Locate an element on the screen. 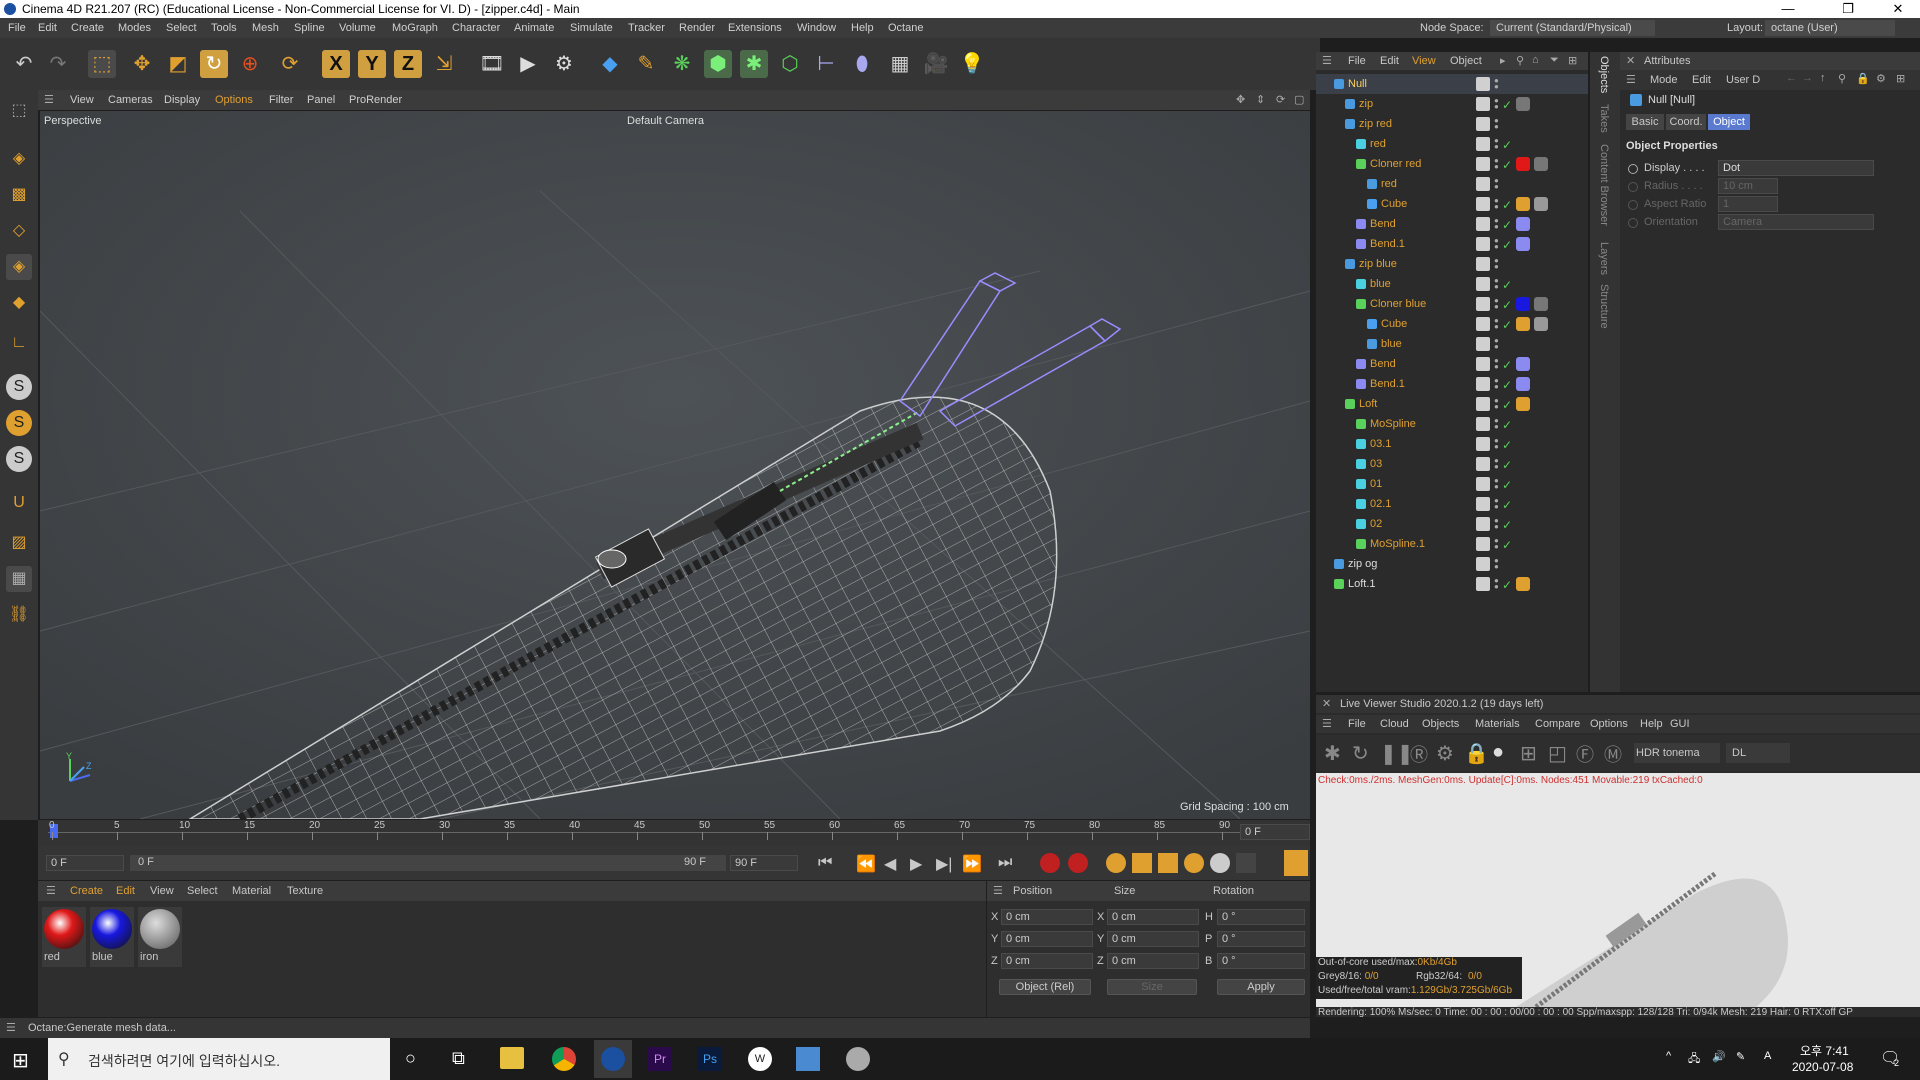  live-viewer-menu-gui: GUI is located at coordinates (1680, 724).